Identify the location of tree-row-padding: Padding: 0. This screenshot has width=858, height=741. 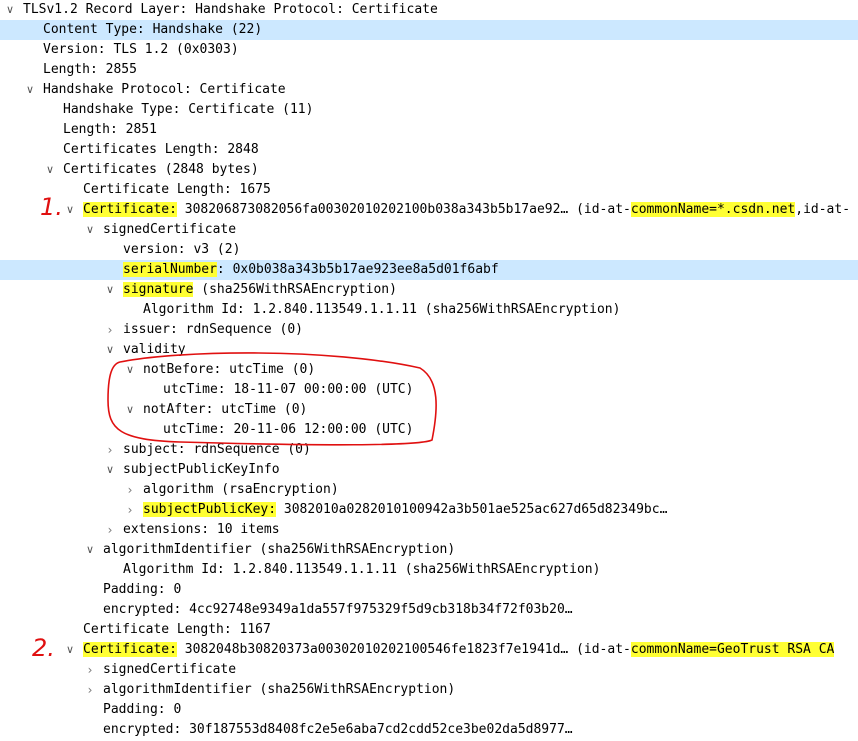
(429, 590).